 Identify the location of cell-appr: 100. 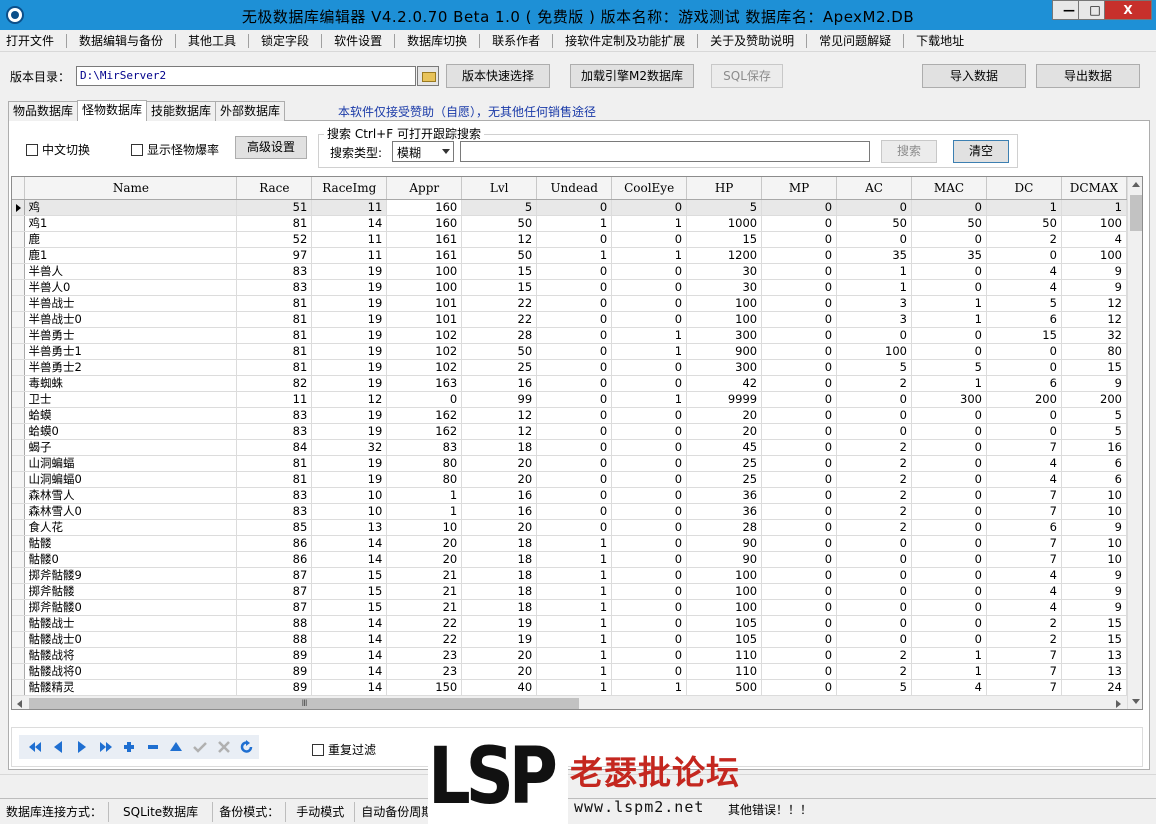
(424, 271).